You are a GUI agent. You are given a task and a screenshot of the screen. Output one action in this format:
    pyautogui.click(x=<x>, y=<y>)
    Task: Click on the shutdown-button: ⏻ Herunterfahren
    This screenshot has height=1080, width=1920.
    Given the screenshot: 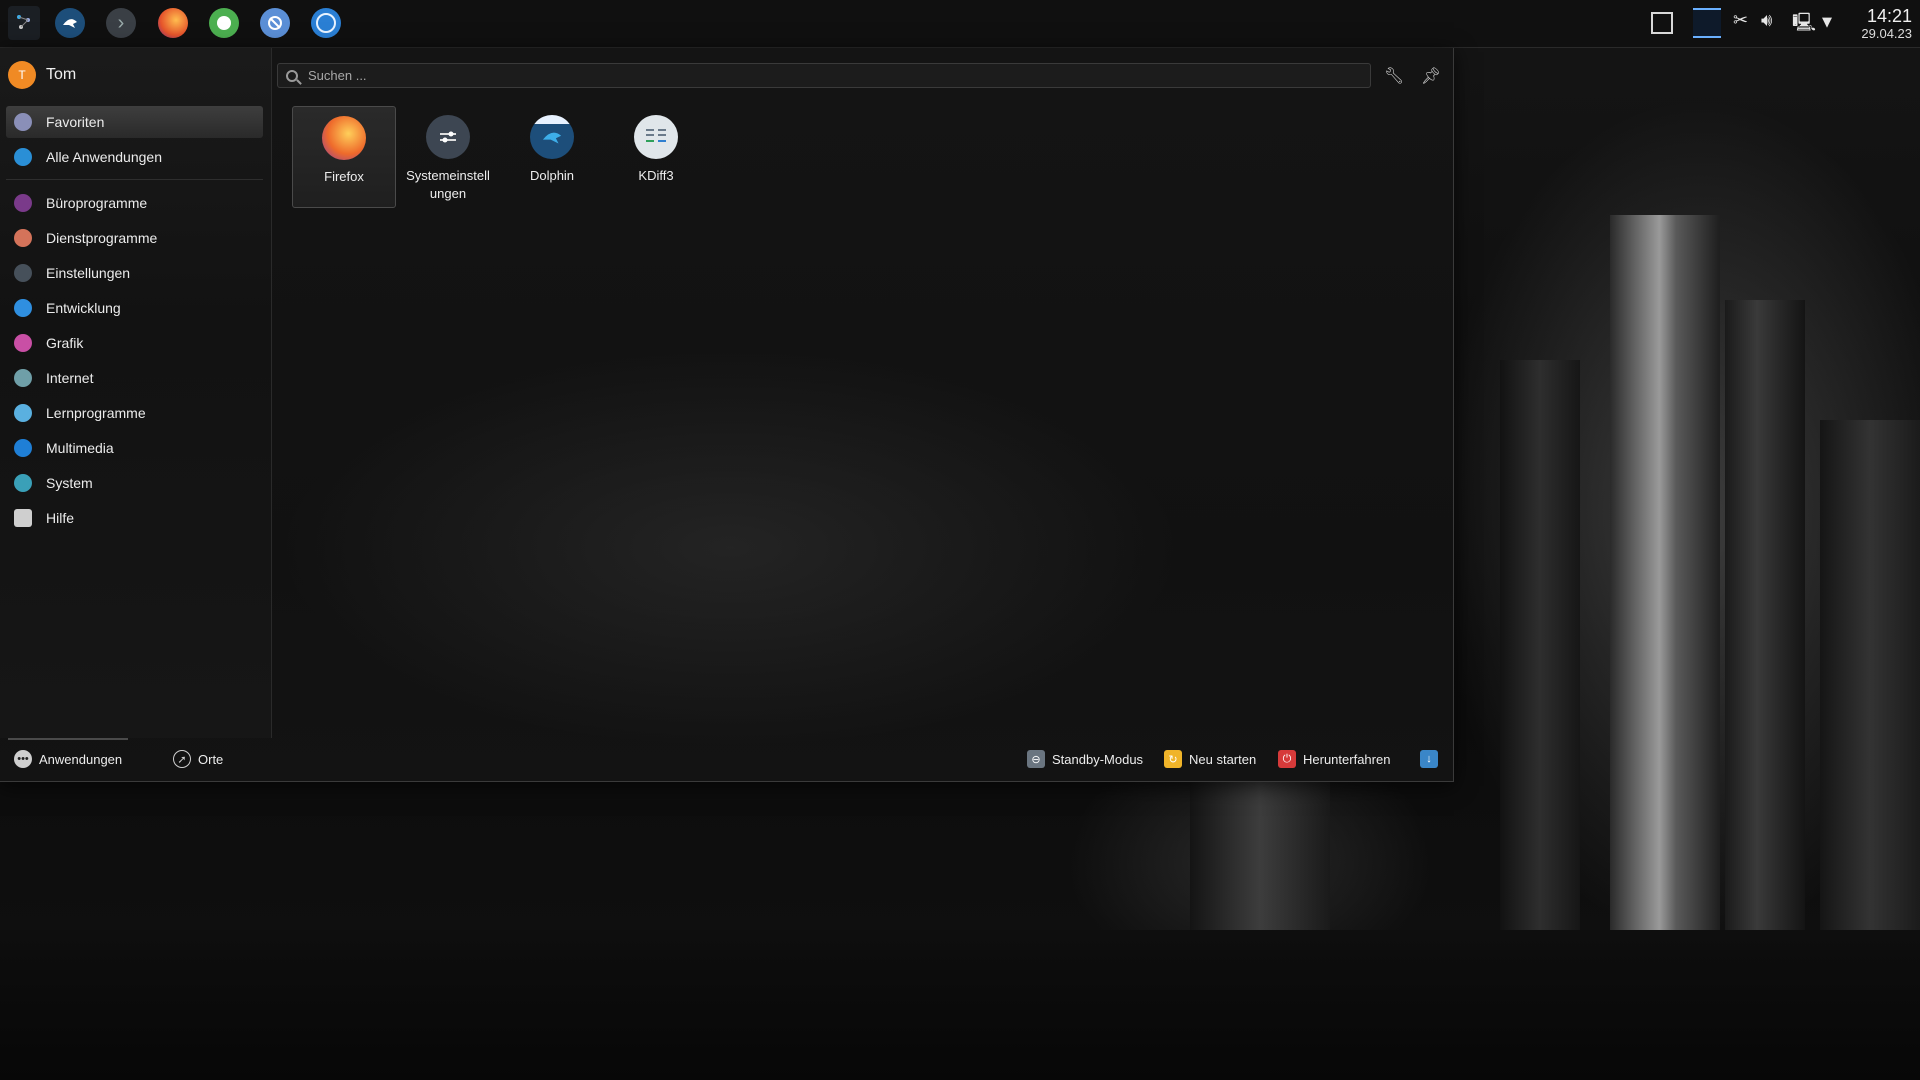 What is the action you would take?
    pyautogui.click(x=1334, y=759)
    